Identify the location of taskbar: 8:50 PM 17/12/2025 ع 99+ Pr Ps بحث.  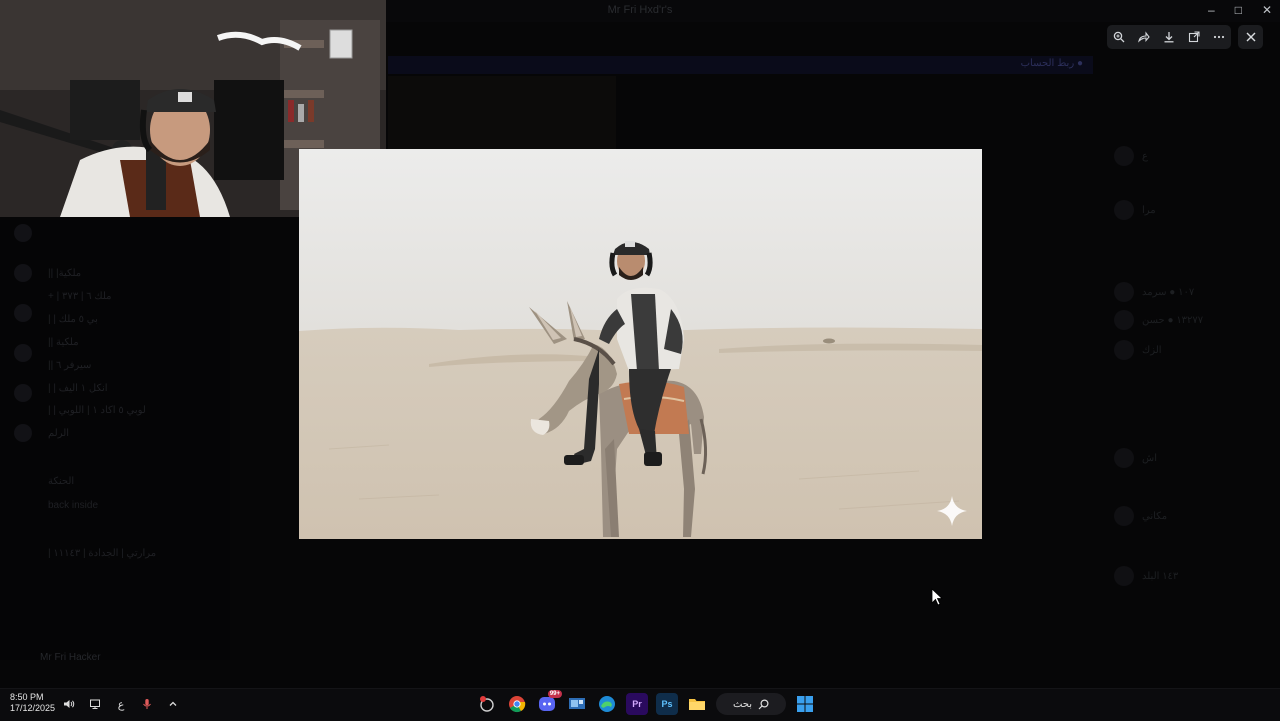
(640, 704).